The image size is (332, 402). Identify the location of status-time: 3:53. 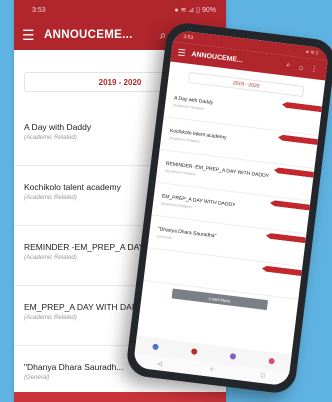
(39, 10).